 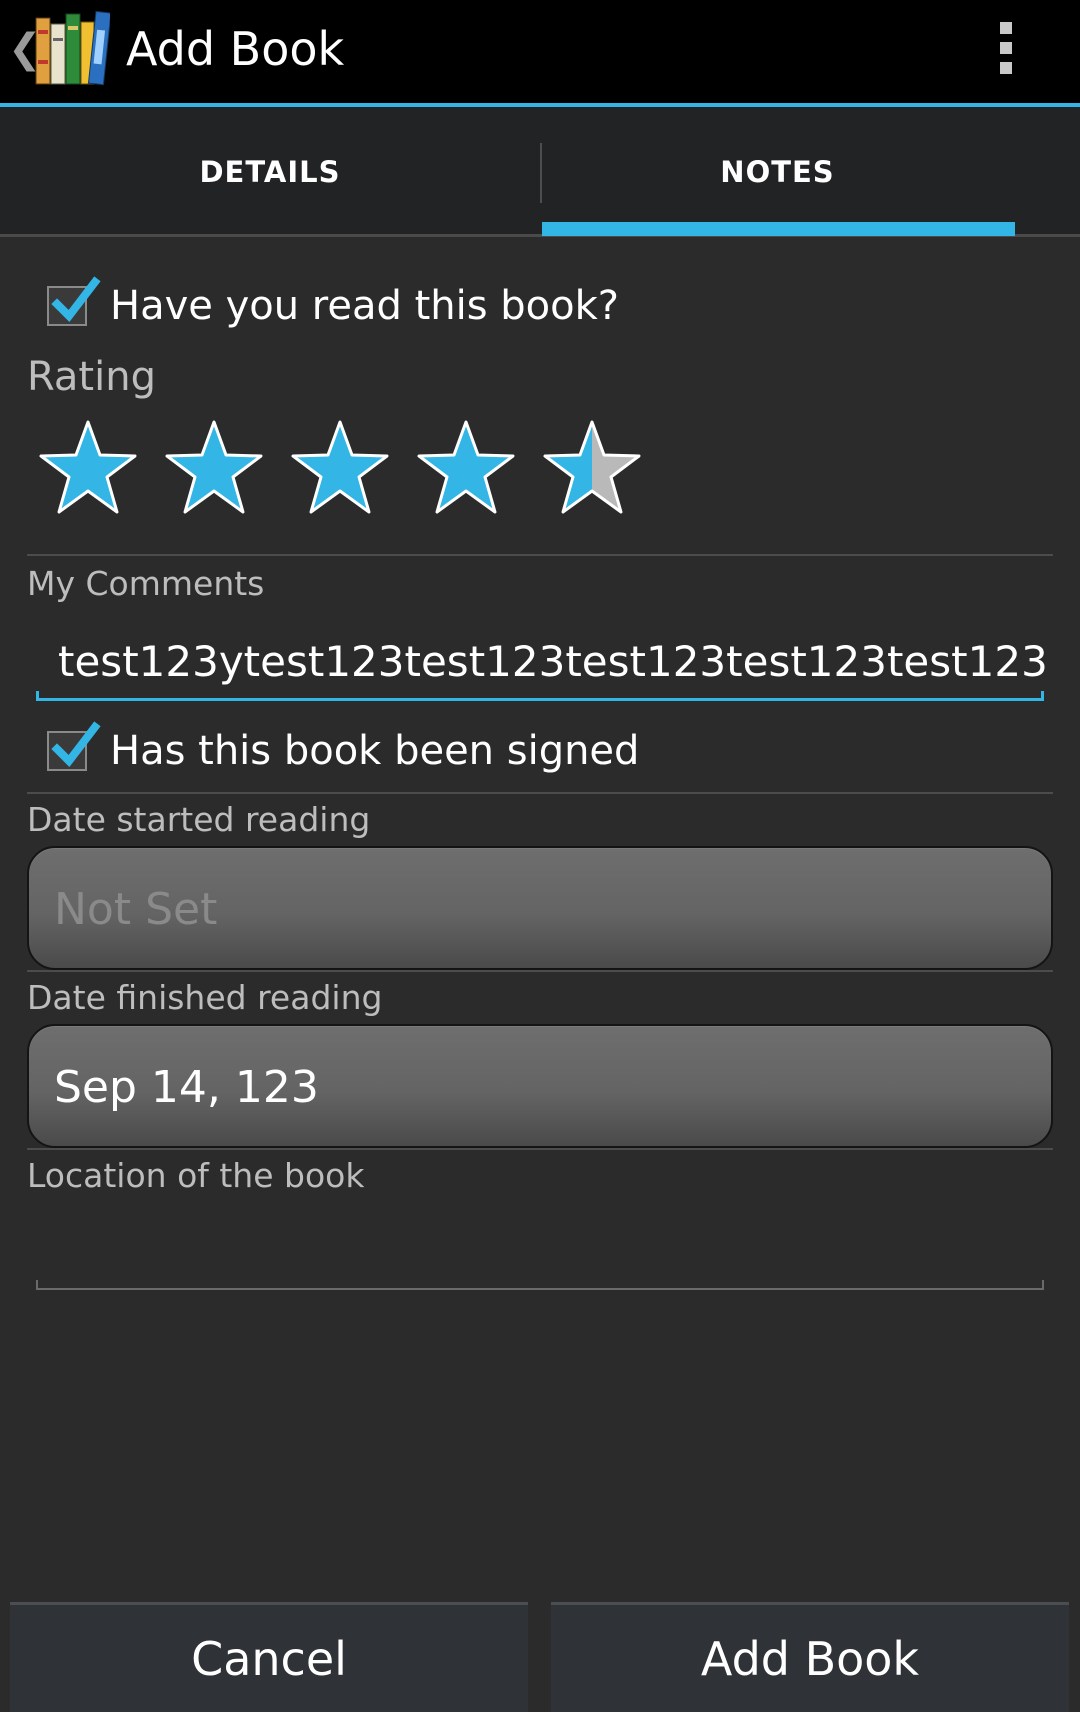 What do you see at coordinates (269, 1657) in the screenshot?
I see `cancel-button: Cancel` at bounding box center [269, 1657].